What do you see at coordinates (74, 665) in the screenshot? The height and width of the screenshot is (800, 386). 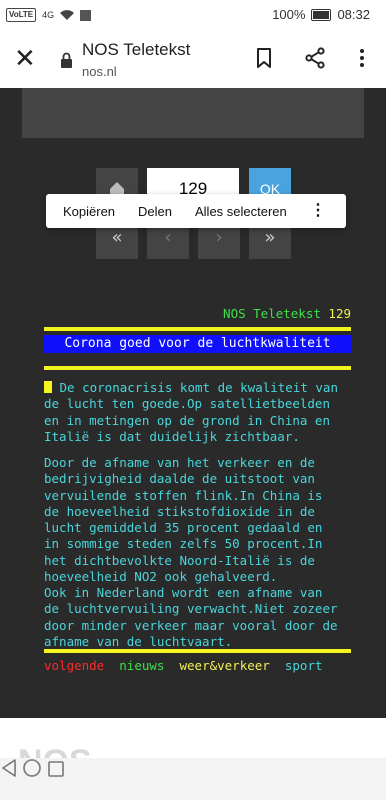 I see `link-volgende: volgende` at bounding box center [74, 665].